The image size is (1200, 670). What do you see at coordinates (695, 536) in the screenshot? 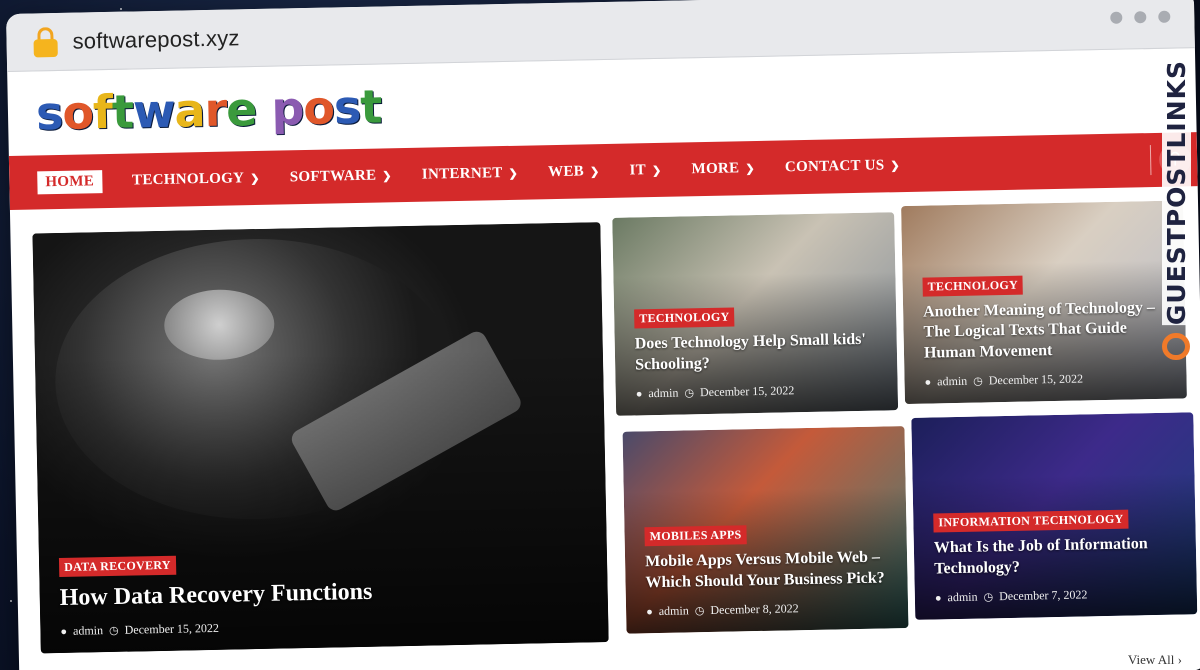
I see `category-badge: MOBILES APPS` at bounding box center [695, 536].